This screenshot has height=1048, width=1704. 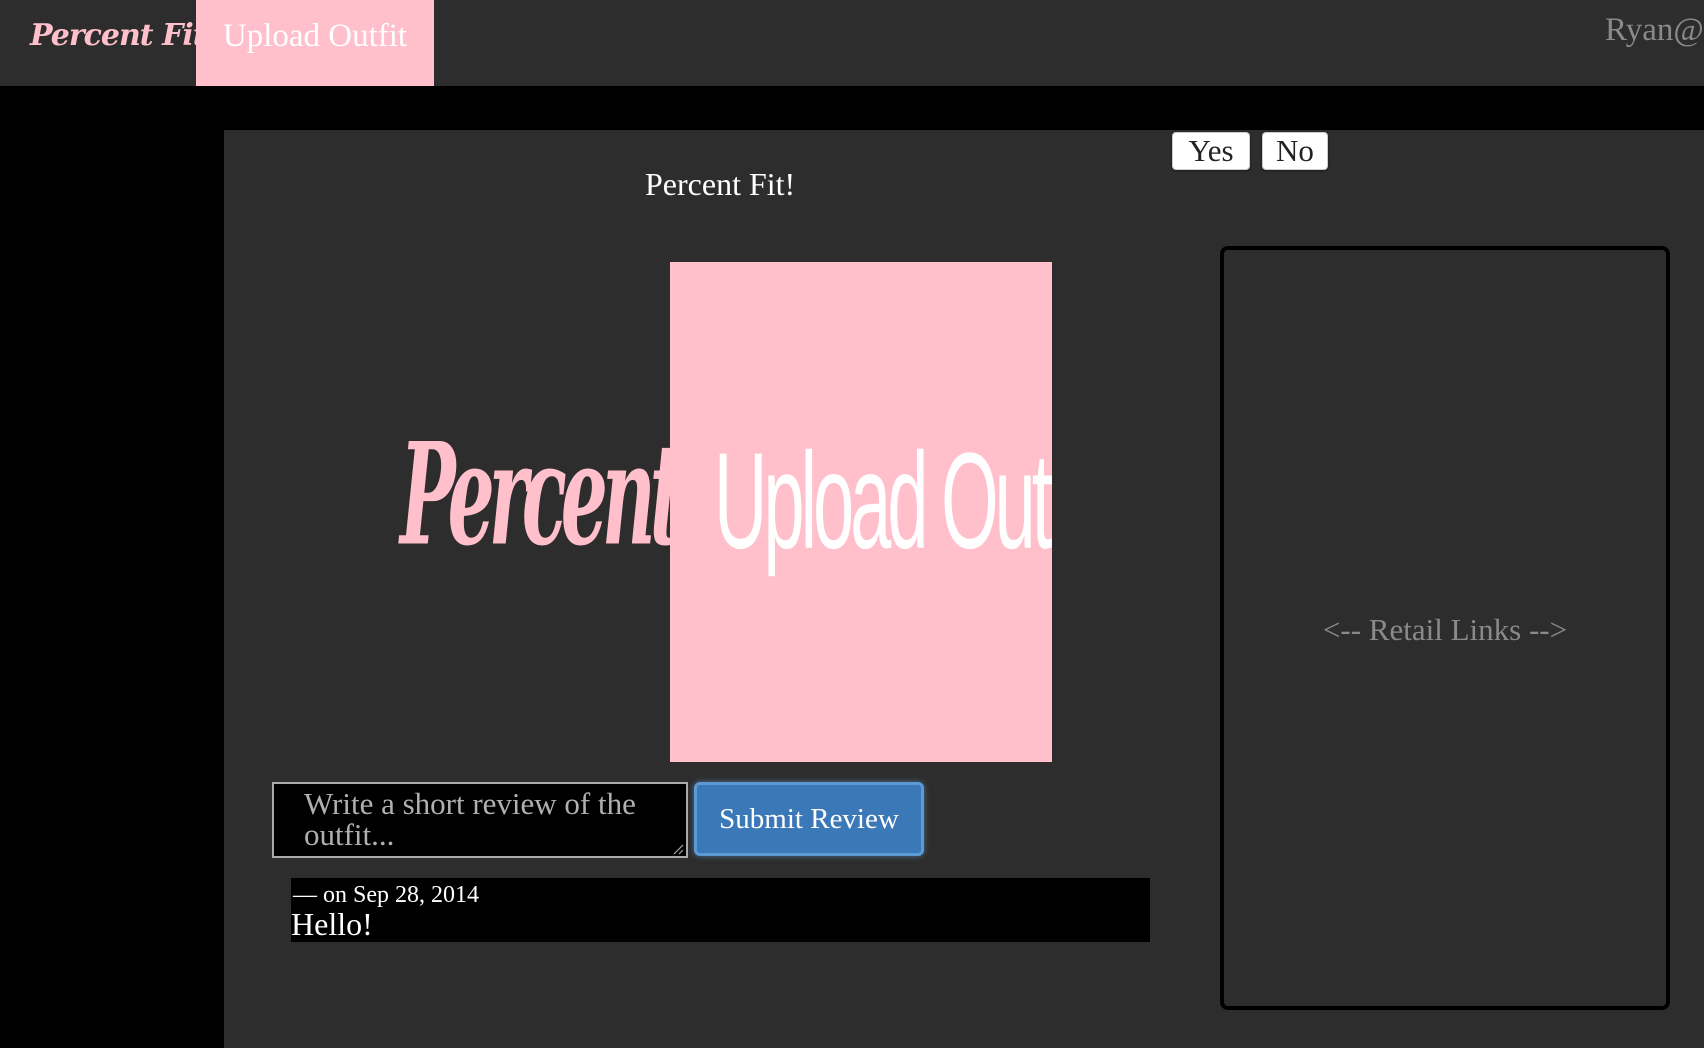 I want to click on retail-links-label: <-- Retail Links -->, so click(x=1445, y=629).